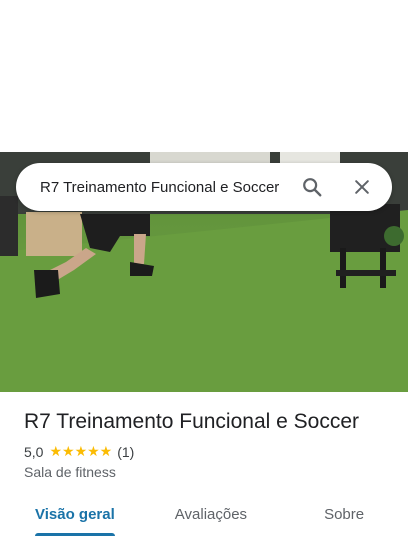 The height and width of the screenshot is (544, 408). What do you see at coordinates (168, 187) in the screenshot?
I see `search-input: R7 Treinamento Funcional e Soccer` at bounding box center [168, 187].